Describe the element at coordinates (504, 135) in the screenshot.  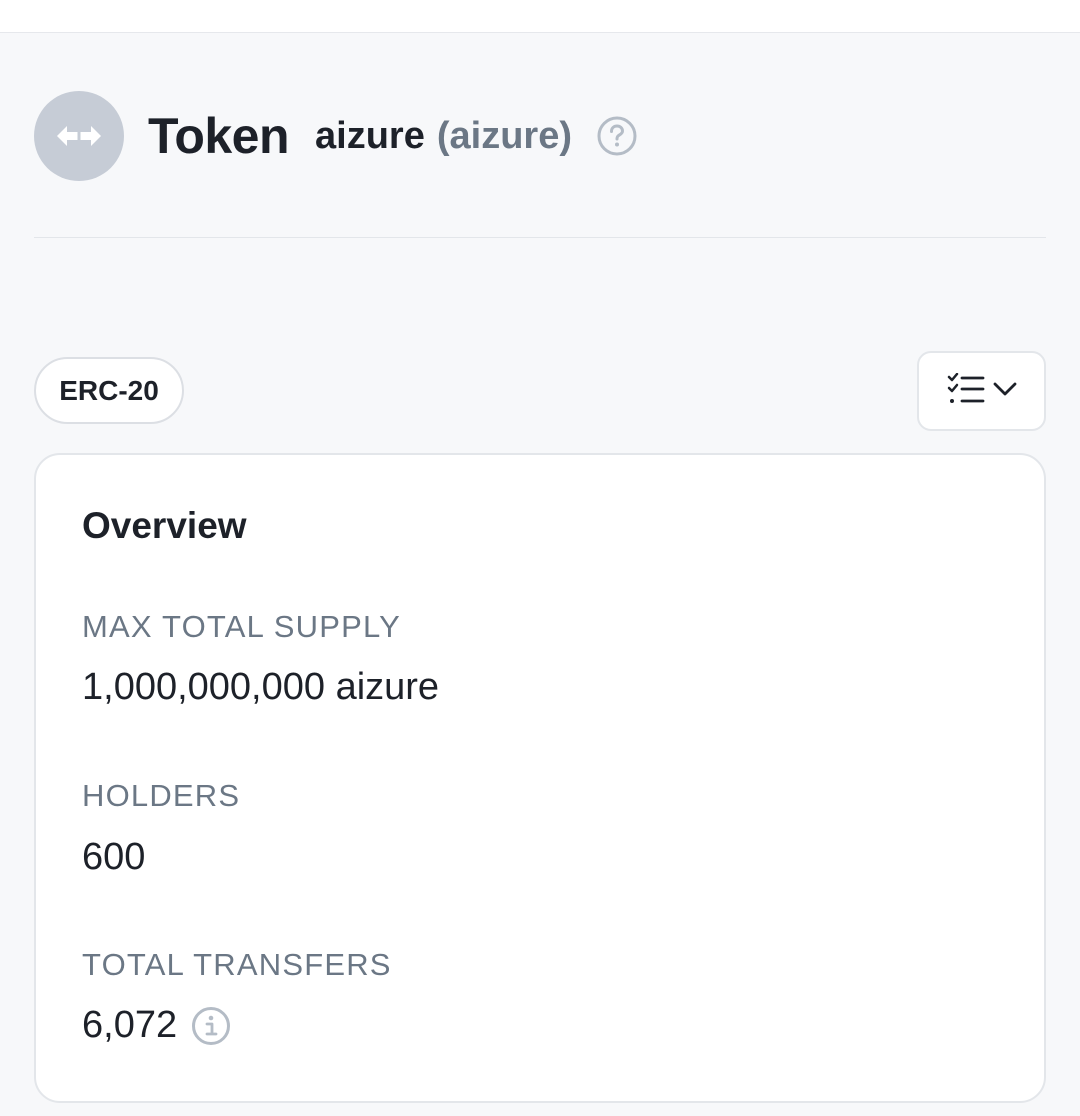
I see `token-symbol: (aizure)` at that location.